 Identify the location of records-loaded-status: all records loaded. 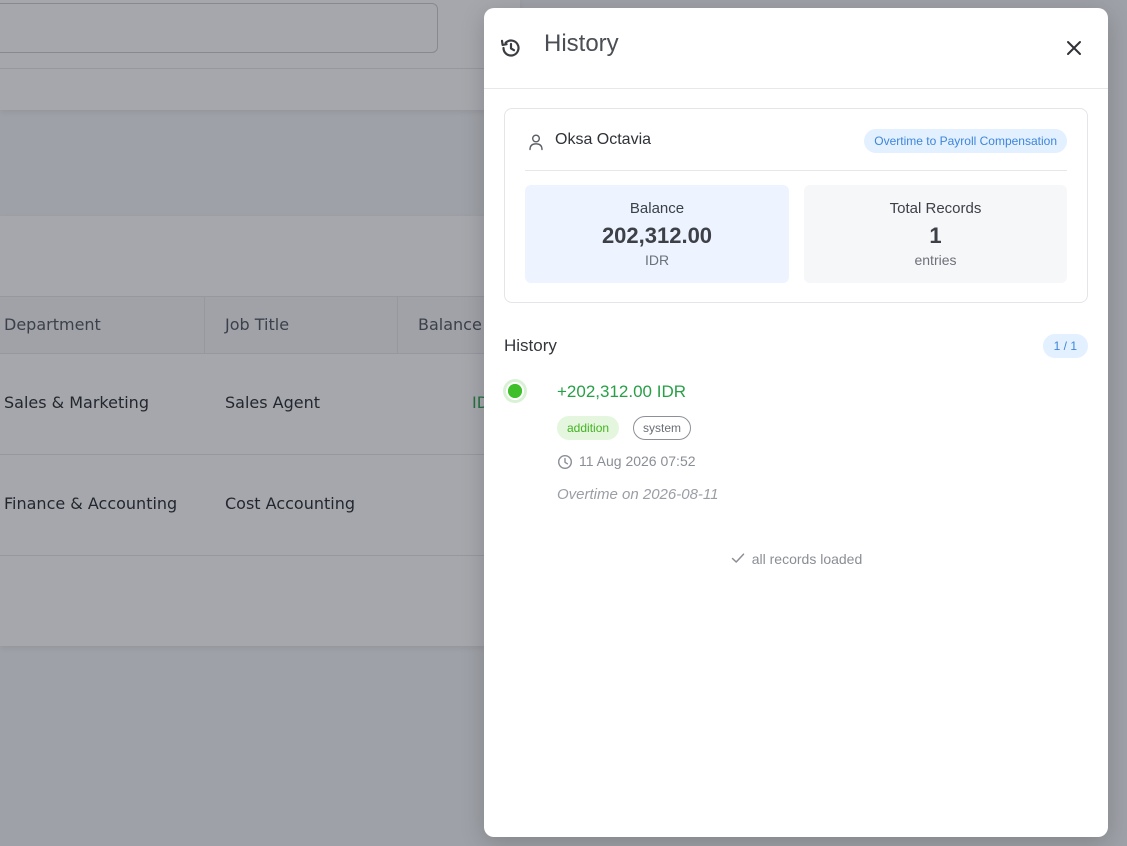
(796, 558).